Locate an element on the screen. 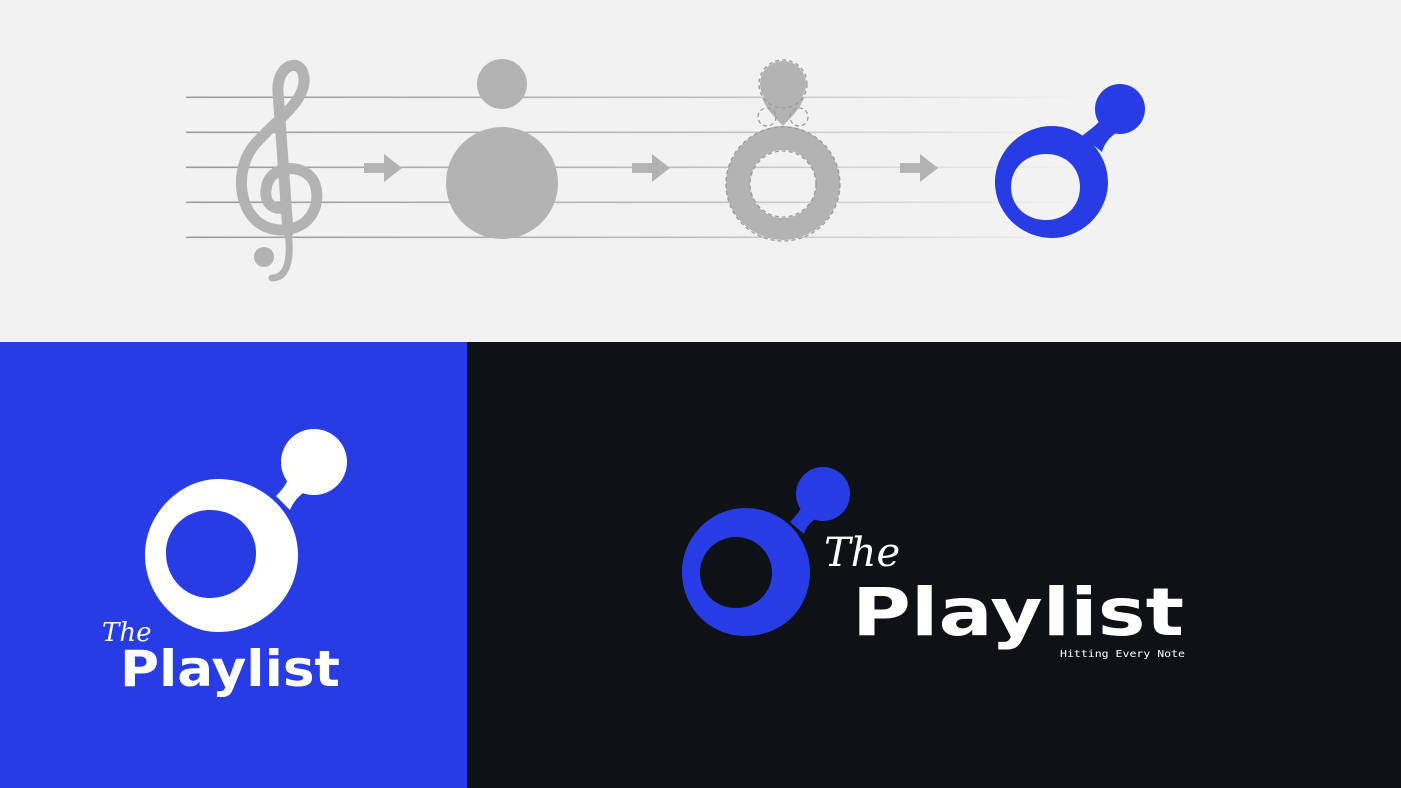  note-head-icon is located at coordinates (502, 149).